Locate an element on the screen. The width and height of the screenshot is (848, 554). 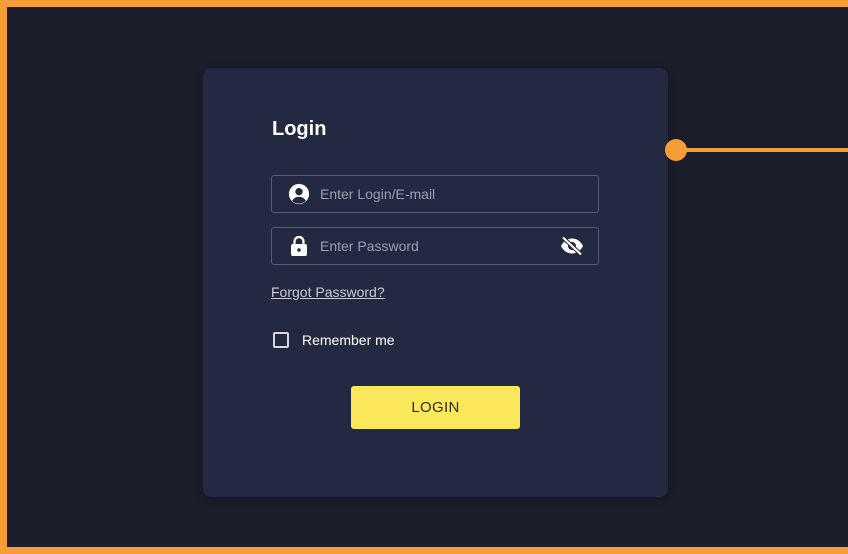
password-field is located at coordinates (435, 246).